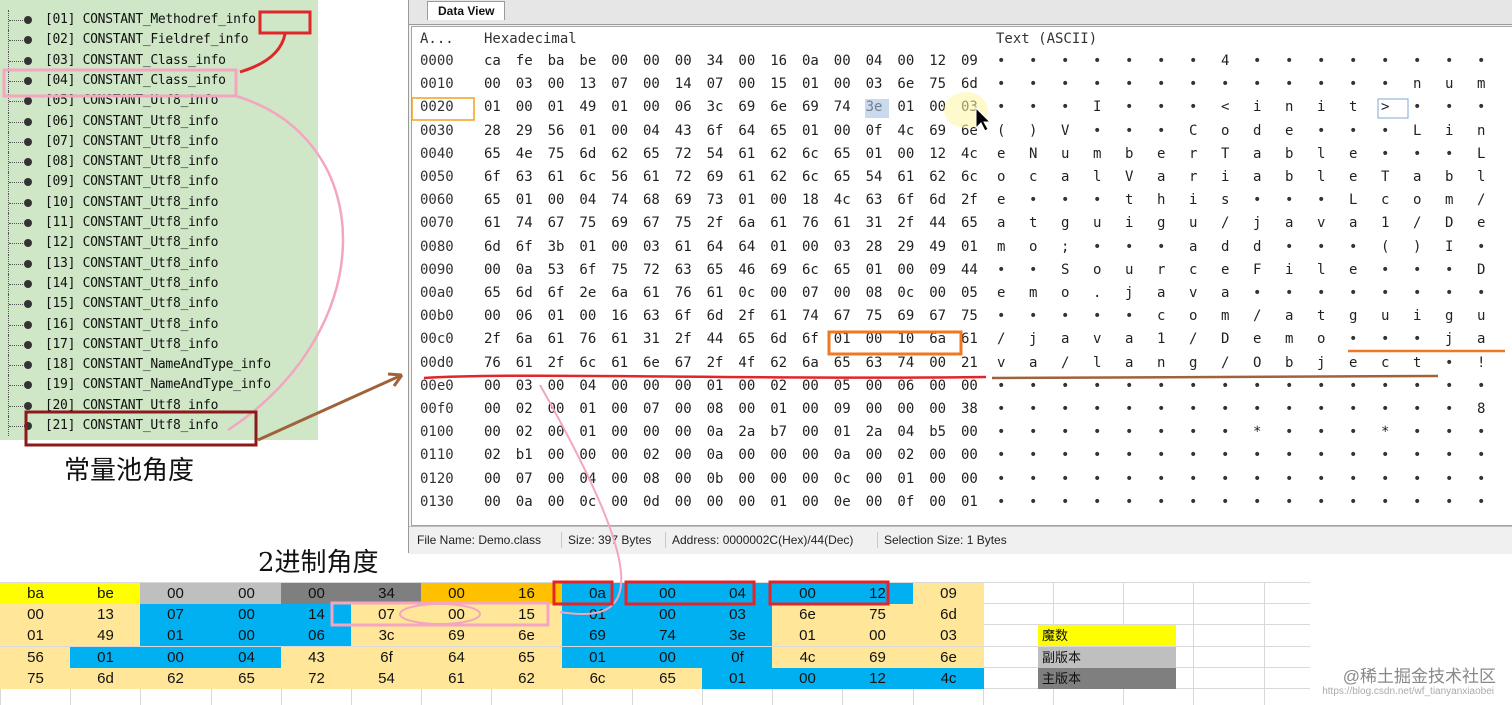 The width and height of the screenshot is (1512, 705). I want to click on hex-byte: b7, so click(778, 432).